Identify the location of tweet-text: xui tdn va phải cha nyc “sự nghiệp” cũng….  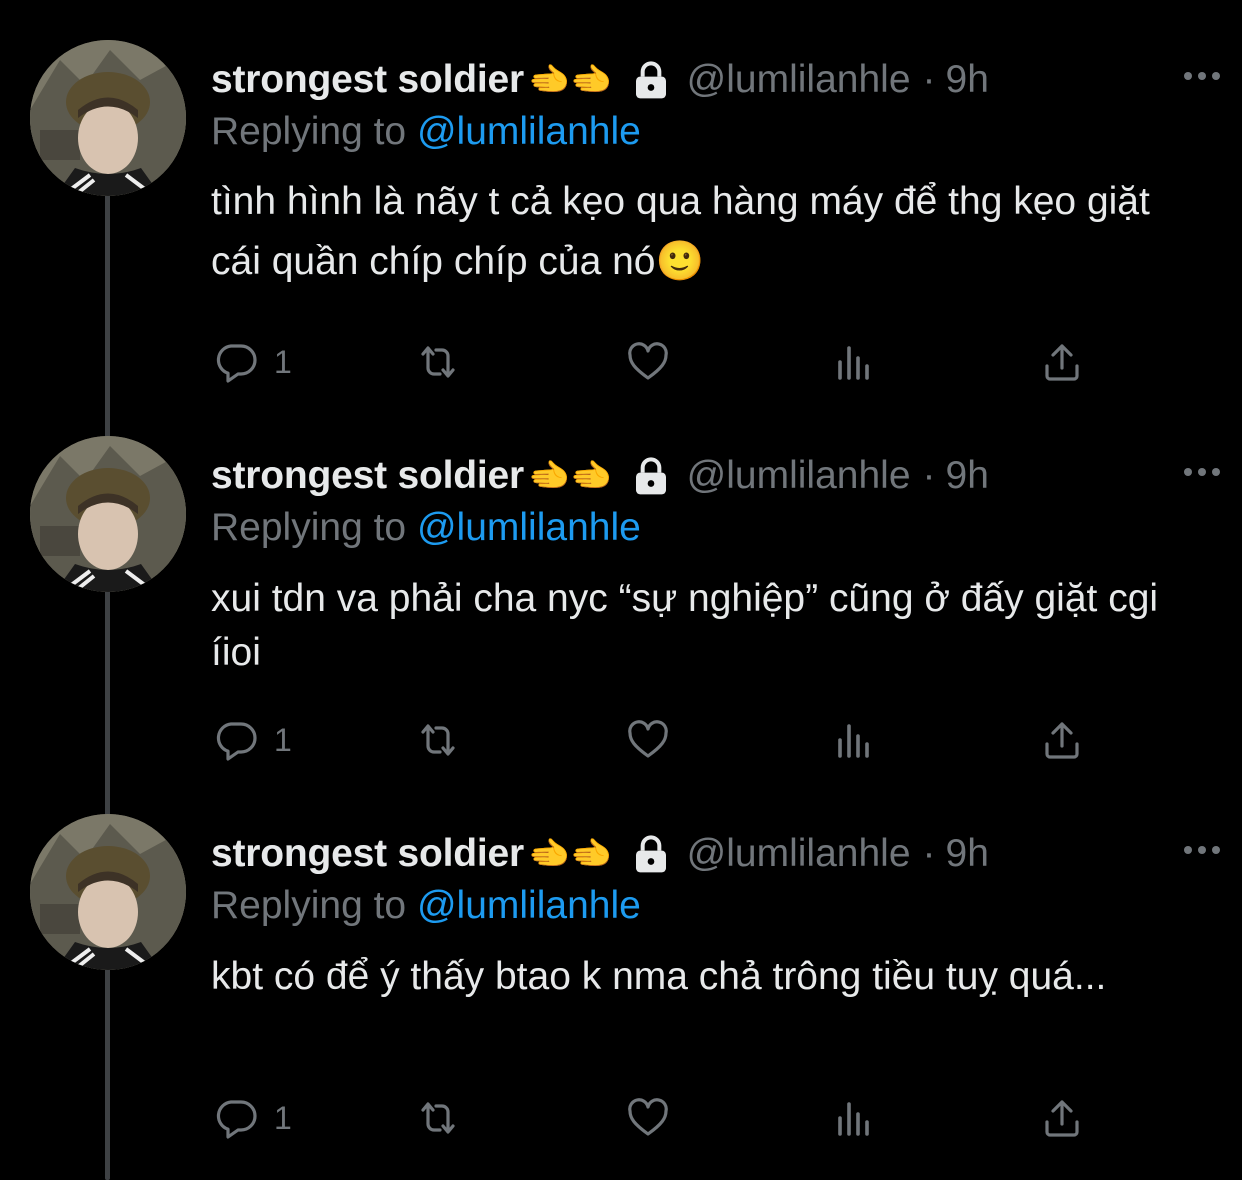
(685, 625).